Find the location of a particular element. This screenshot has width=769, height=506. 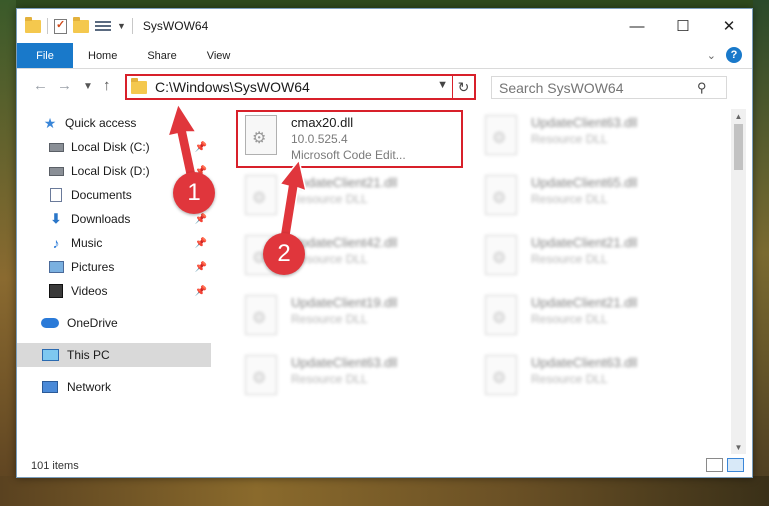

search-box: ⚲ is located at coordinates (609, 87).